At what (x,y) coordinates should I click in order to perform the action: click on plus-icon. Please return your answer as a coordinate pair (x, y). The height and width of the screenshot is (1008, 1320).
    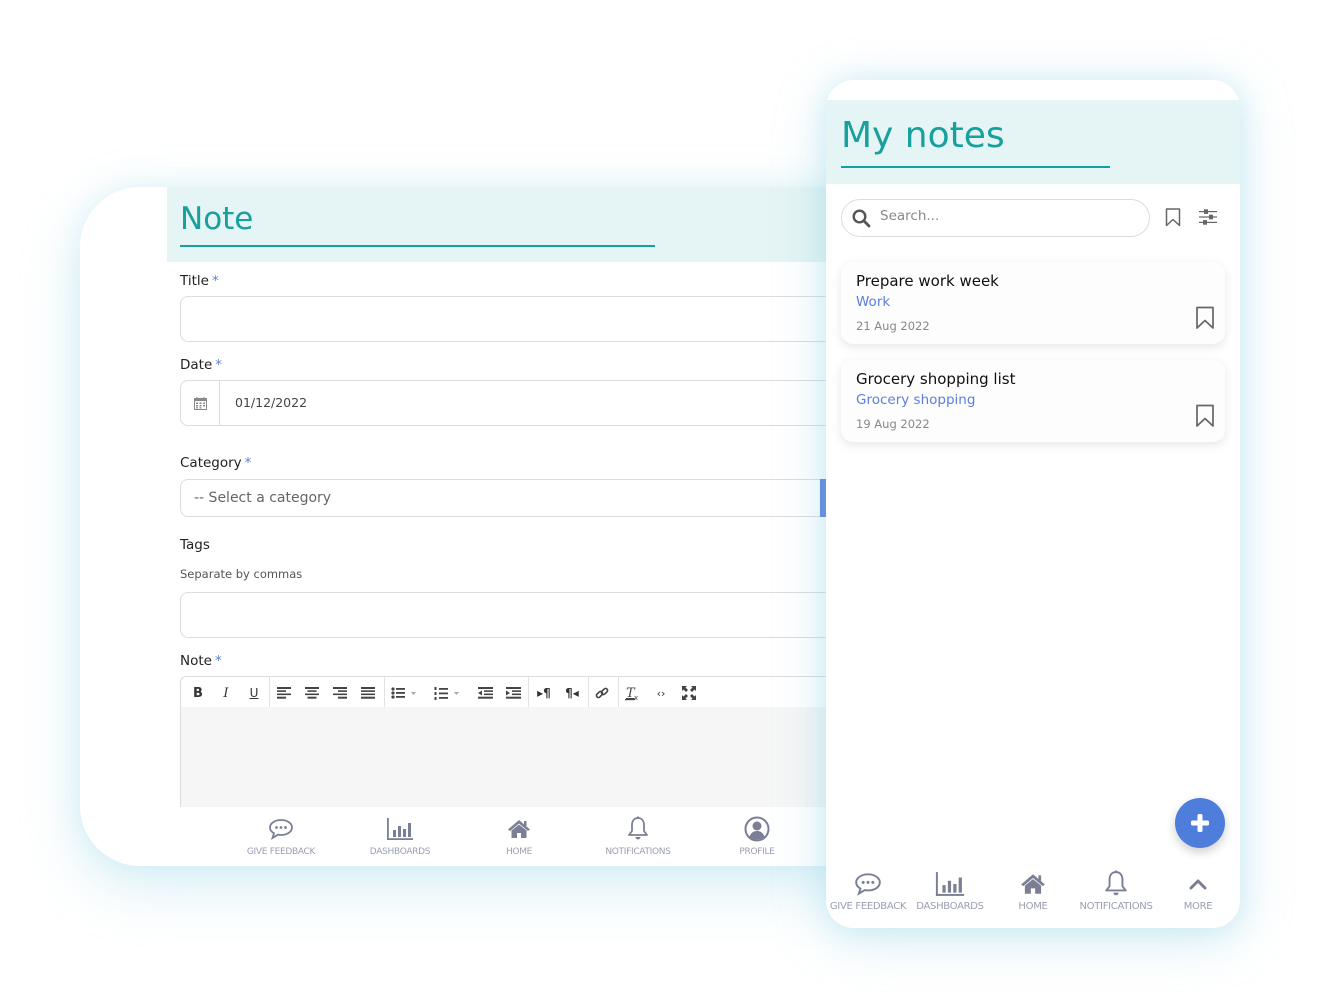
    Looking at the image, I should click on (1200, 823).